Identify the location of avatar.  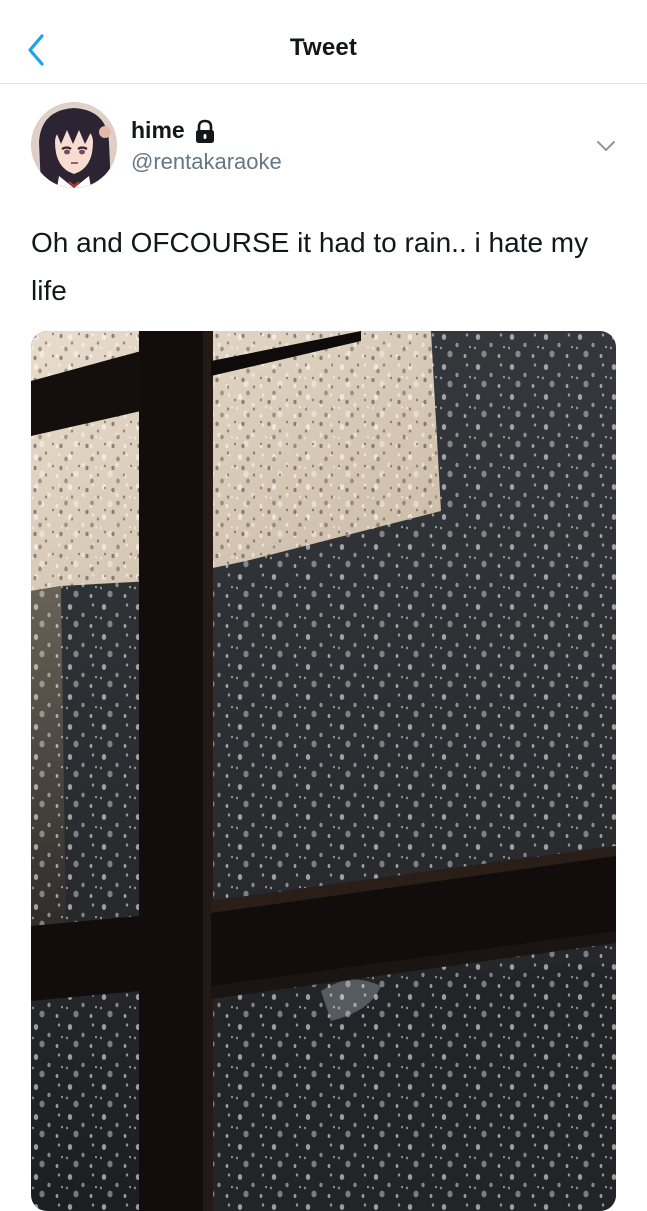
(74, 145).